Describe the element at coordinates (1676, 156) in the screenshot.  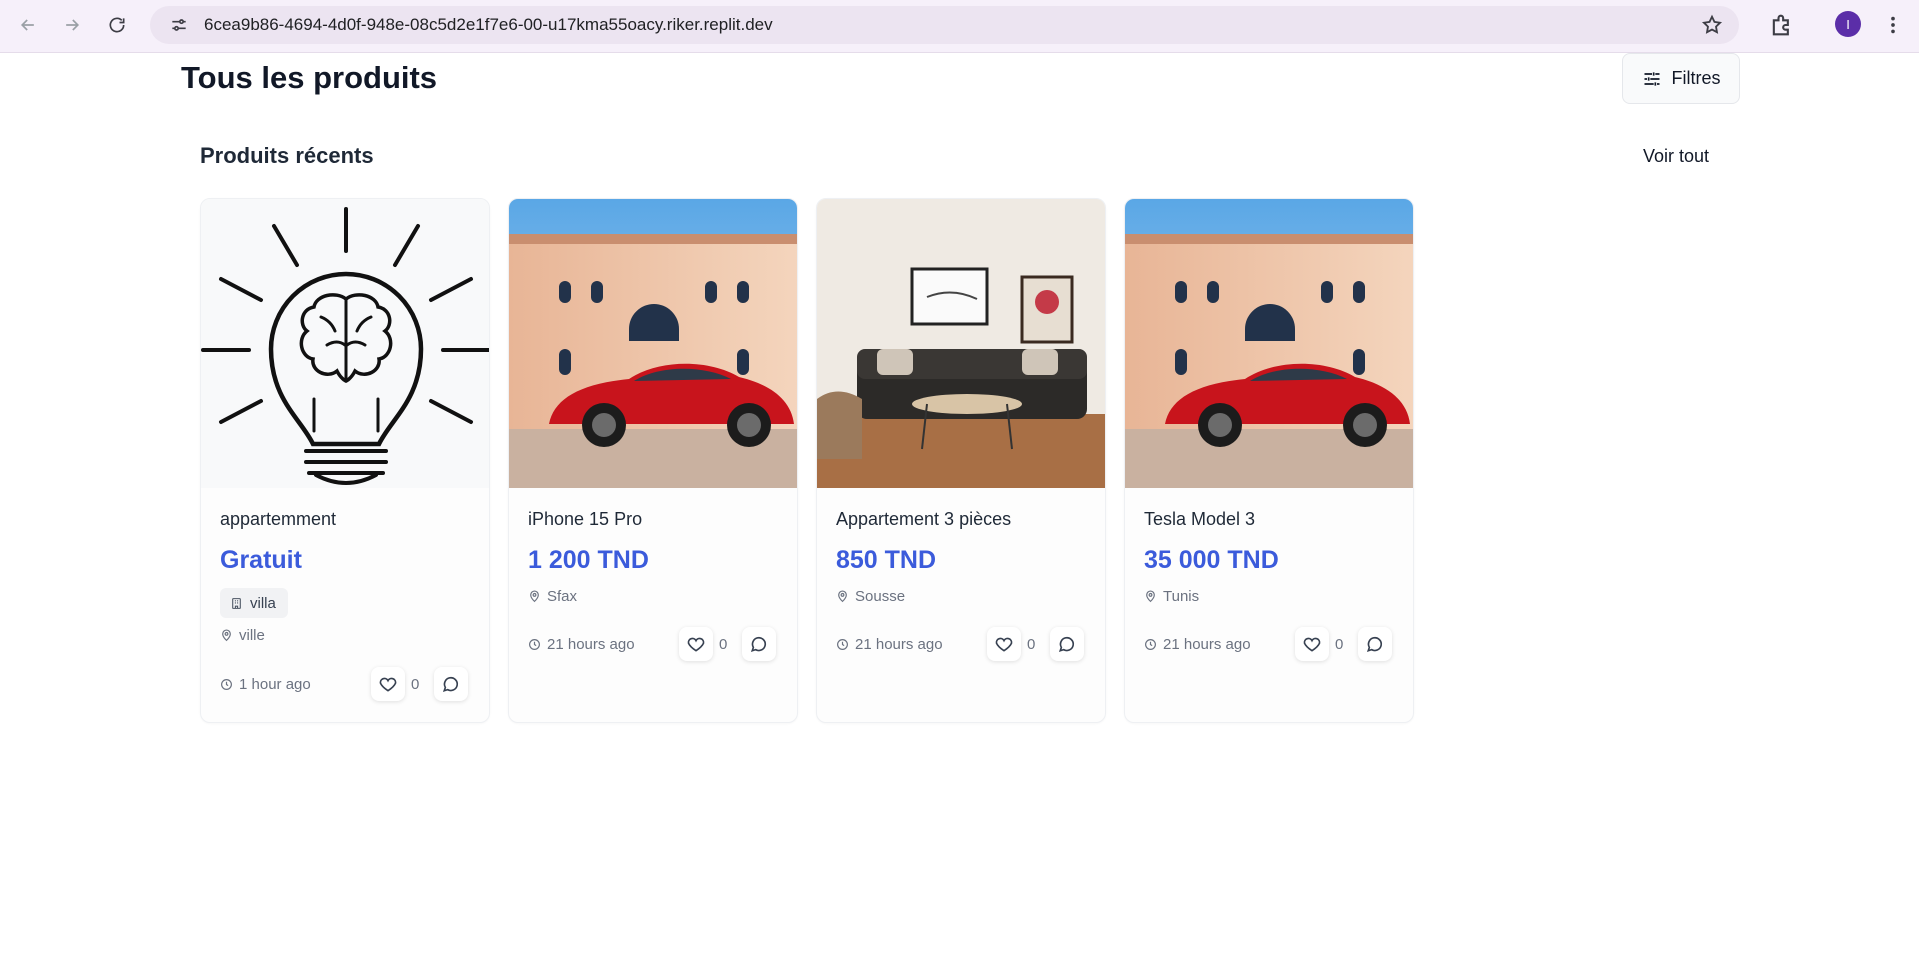
I see `see-all-link: Voir tout` at that location.